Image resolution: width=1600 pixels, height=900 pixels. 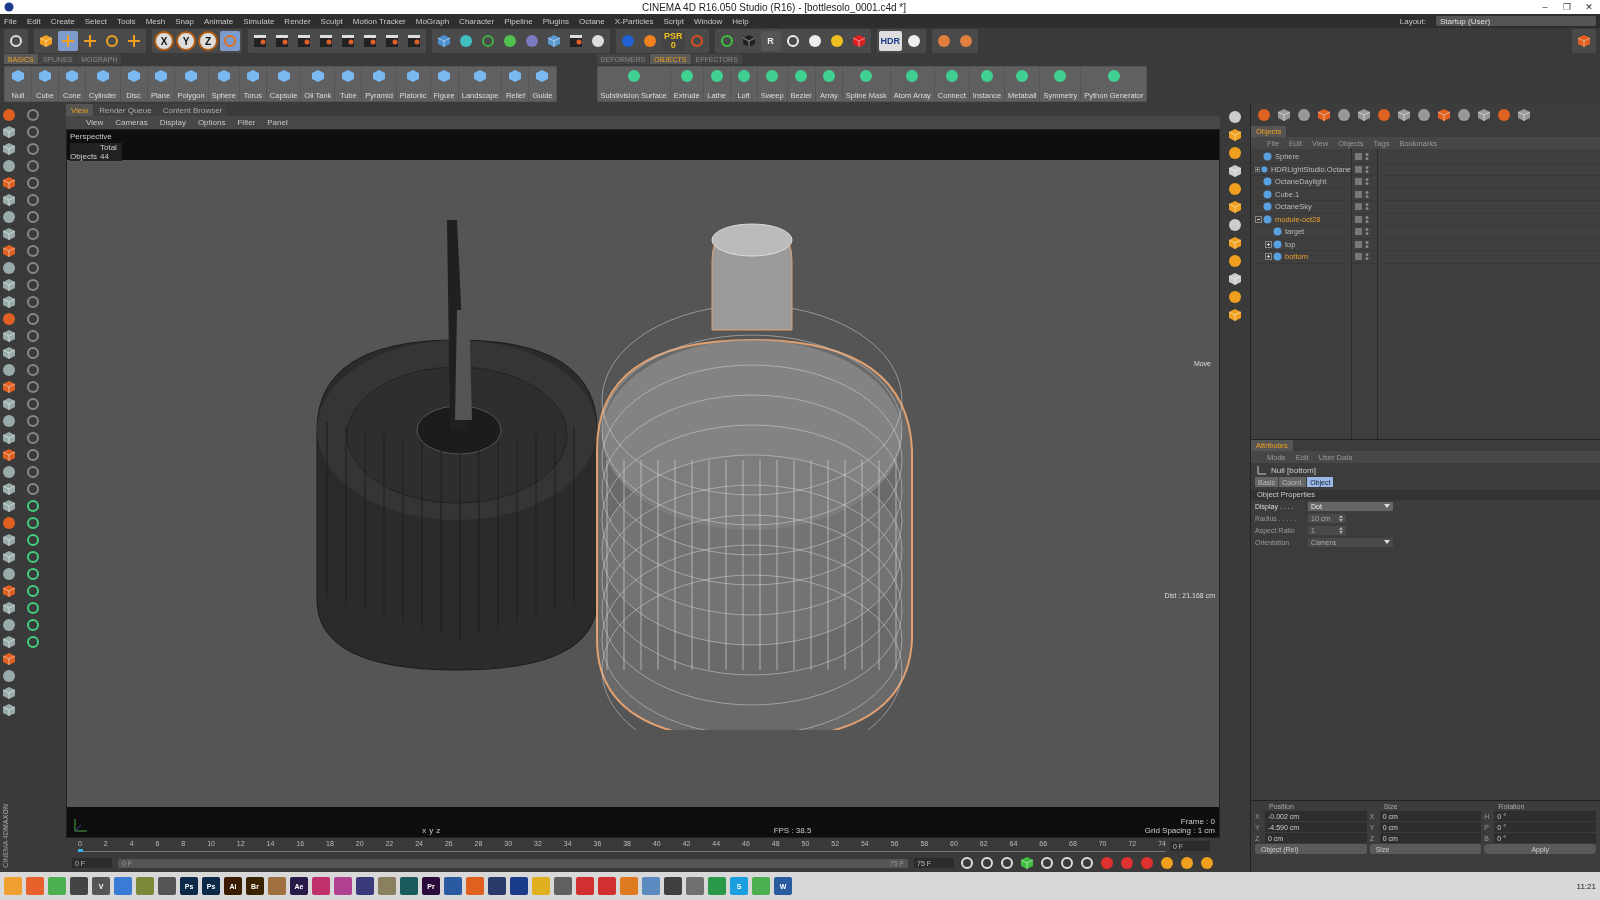 What do you see at coordinates (62, 21) in the screenshot?
I see `menu-item: Create` at bounding box center [62, 21].